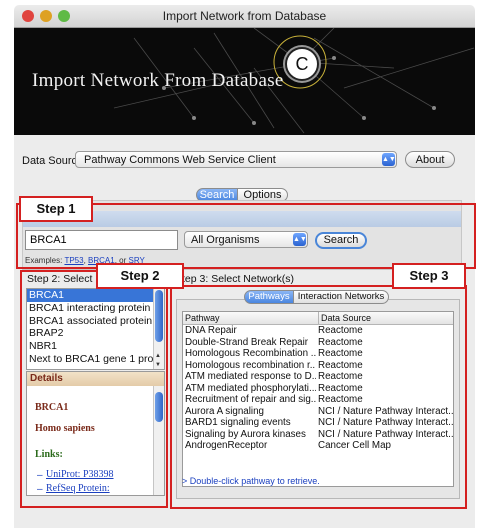 The height and width of the screenshot is (532, 485). I want to click on data-source-select: Pathway Commons Web Service Client ▲▼, so click(236, 159).